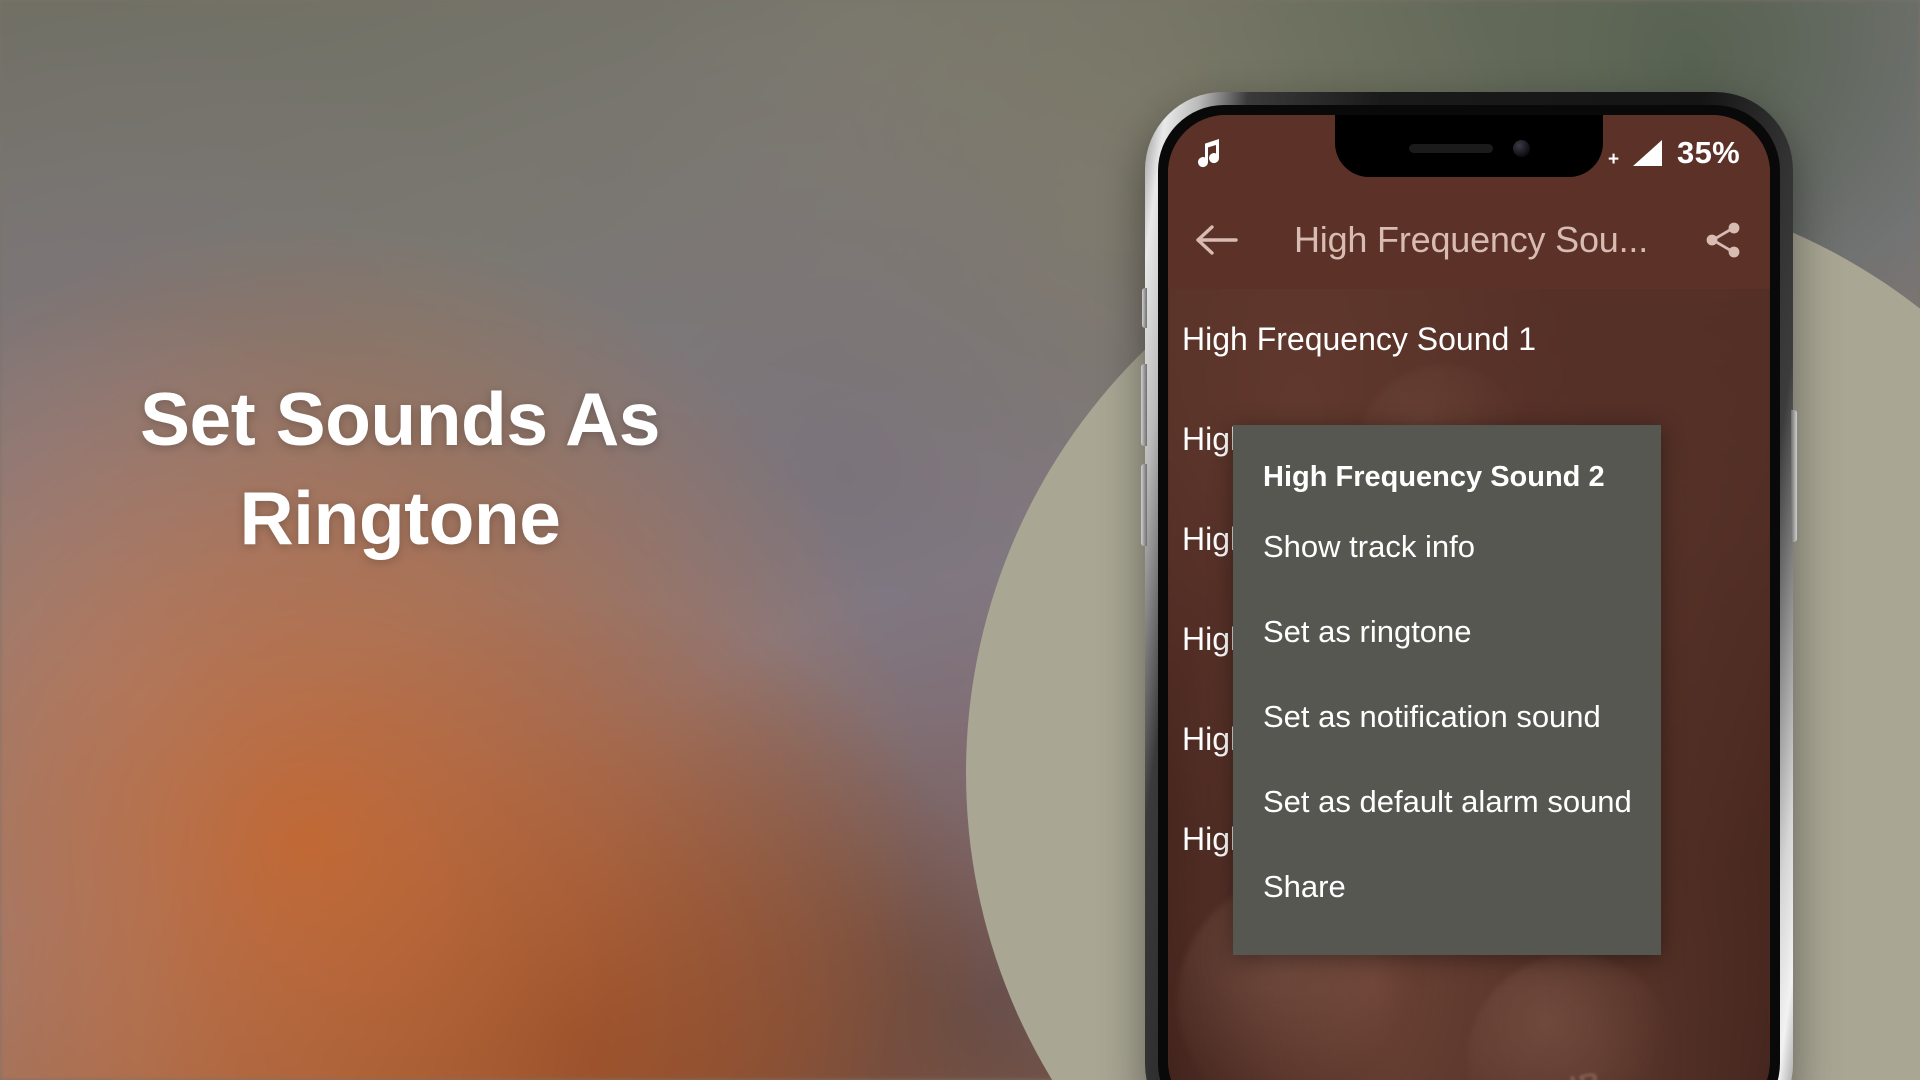  I want to click on status-bar-left, so click(1210, 153).